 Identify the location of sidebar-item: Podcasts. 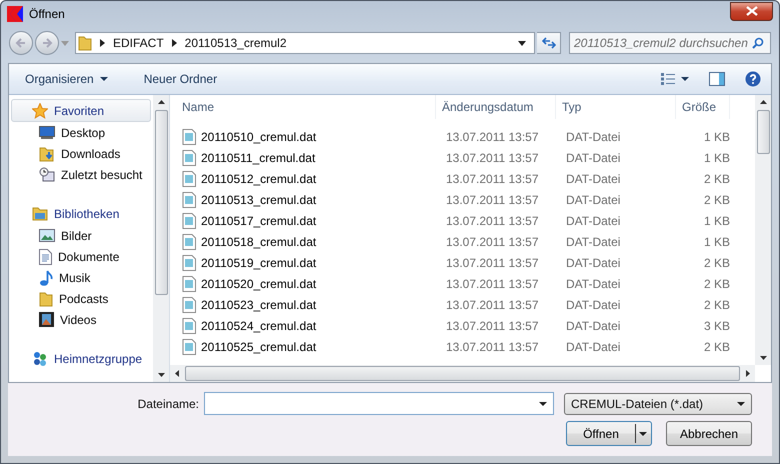
(81, 298).